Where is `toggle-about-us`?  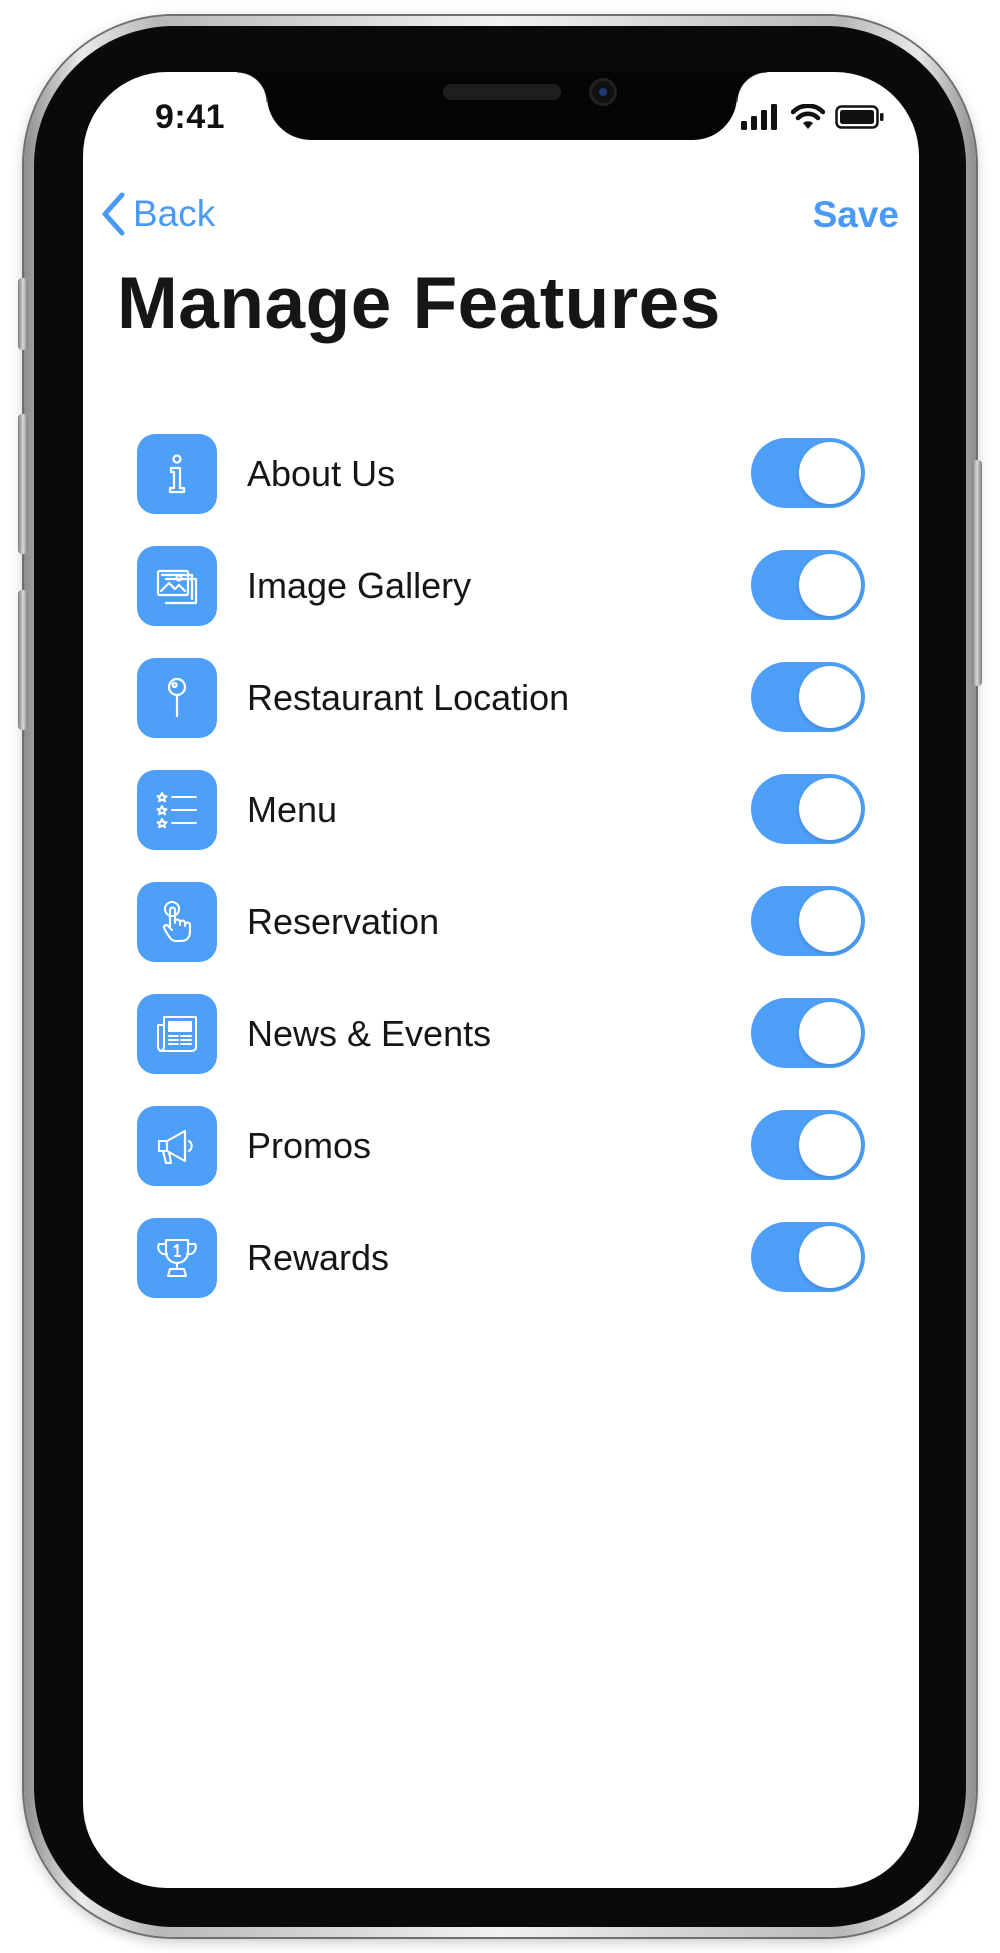 toggle-about-us is located at coordinates (808, 473).